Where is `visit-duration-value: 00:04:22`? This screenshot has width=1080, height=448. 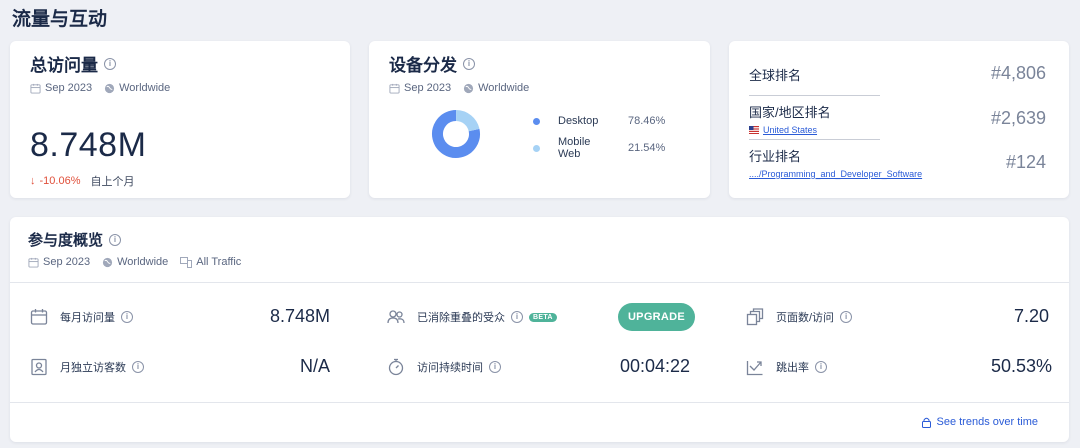
visit-duration-value: 00:04:22 is located at coordinates (655, 366).